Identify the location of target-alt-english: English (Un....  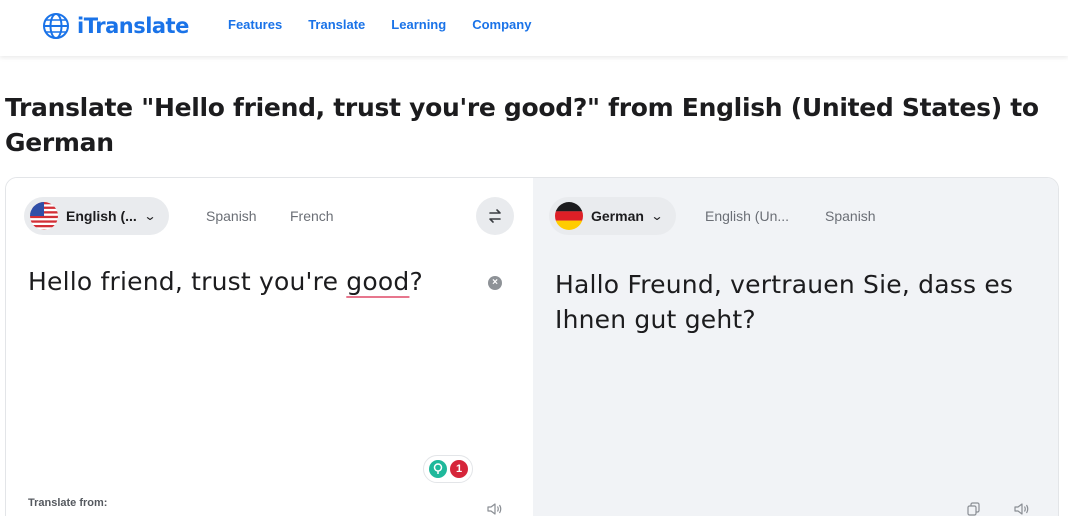
(747, 216).